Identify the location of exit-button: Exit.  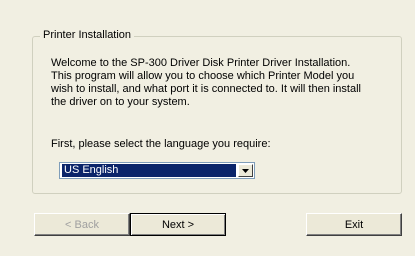
(354, 224).